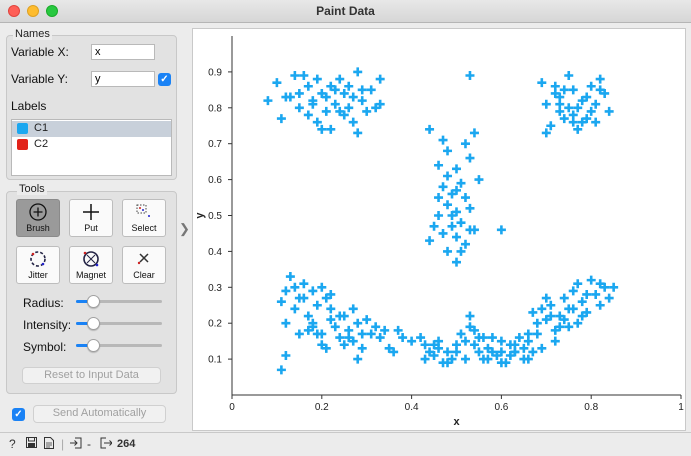 The image size is (691, 456). What do you see at coordinates (215, 216) in the screenshot?
I see `y-tick-label: 0.5` at bounding box center [215, 216].